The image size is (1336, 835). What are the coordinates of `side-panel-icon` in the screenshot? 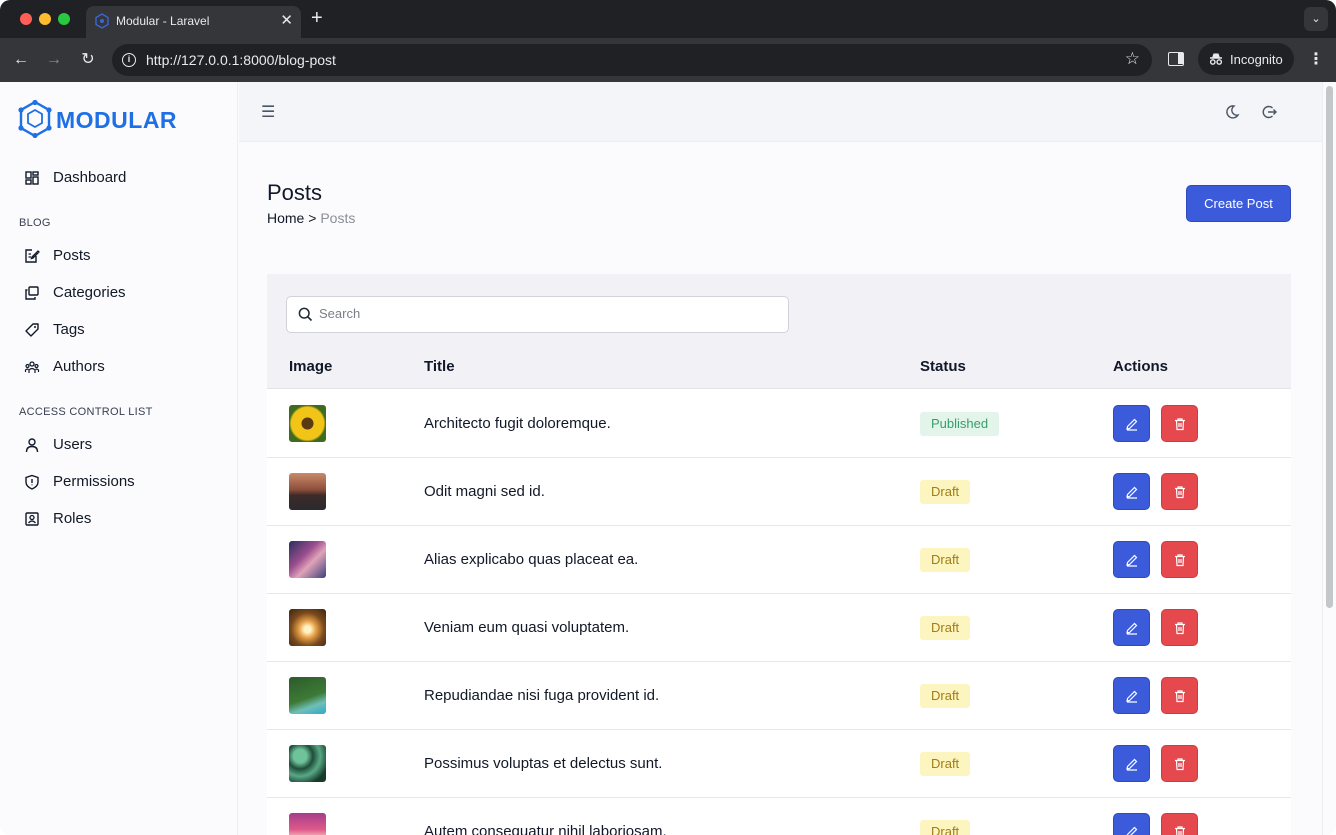 It's located at (1176, 59).